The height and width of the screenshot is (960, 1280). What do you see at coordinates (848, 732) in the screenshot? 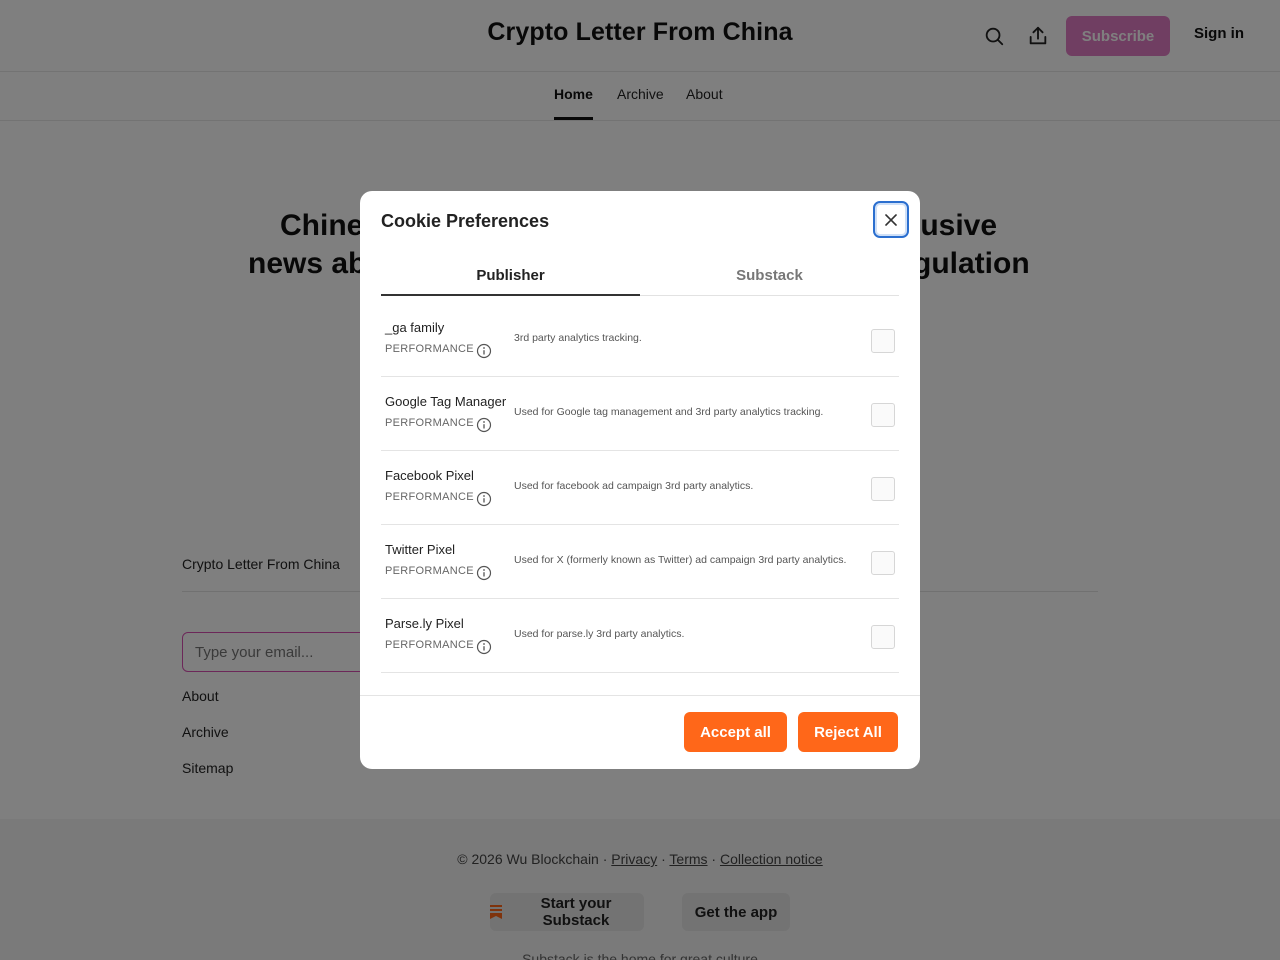
I see `reject-all-button: Reject All` at bounding box center [848, 732].